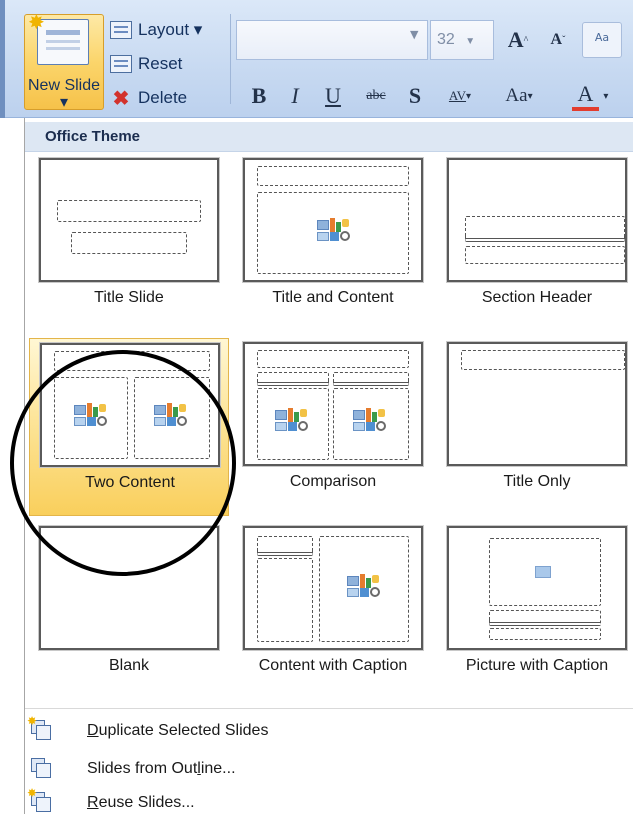 The height and width of the screenshot is (820, 633). Describe the element at coordinates (160, 63) in the screenshot. I see `reset-label: Reset` at that location.